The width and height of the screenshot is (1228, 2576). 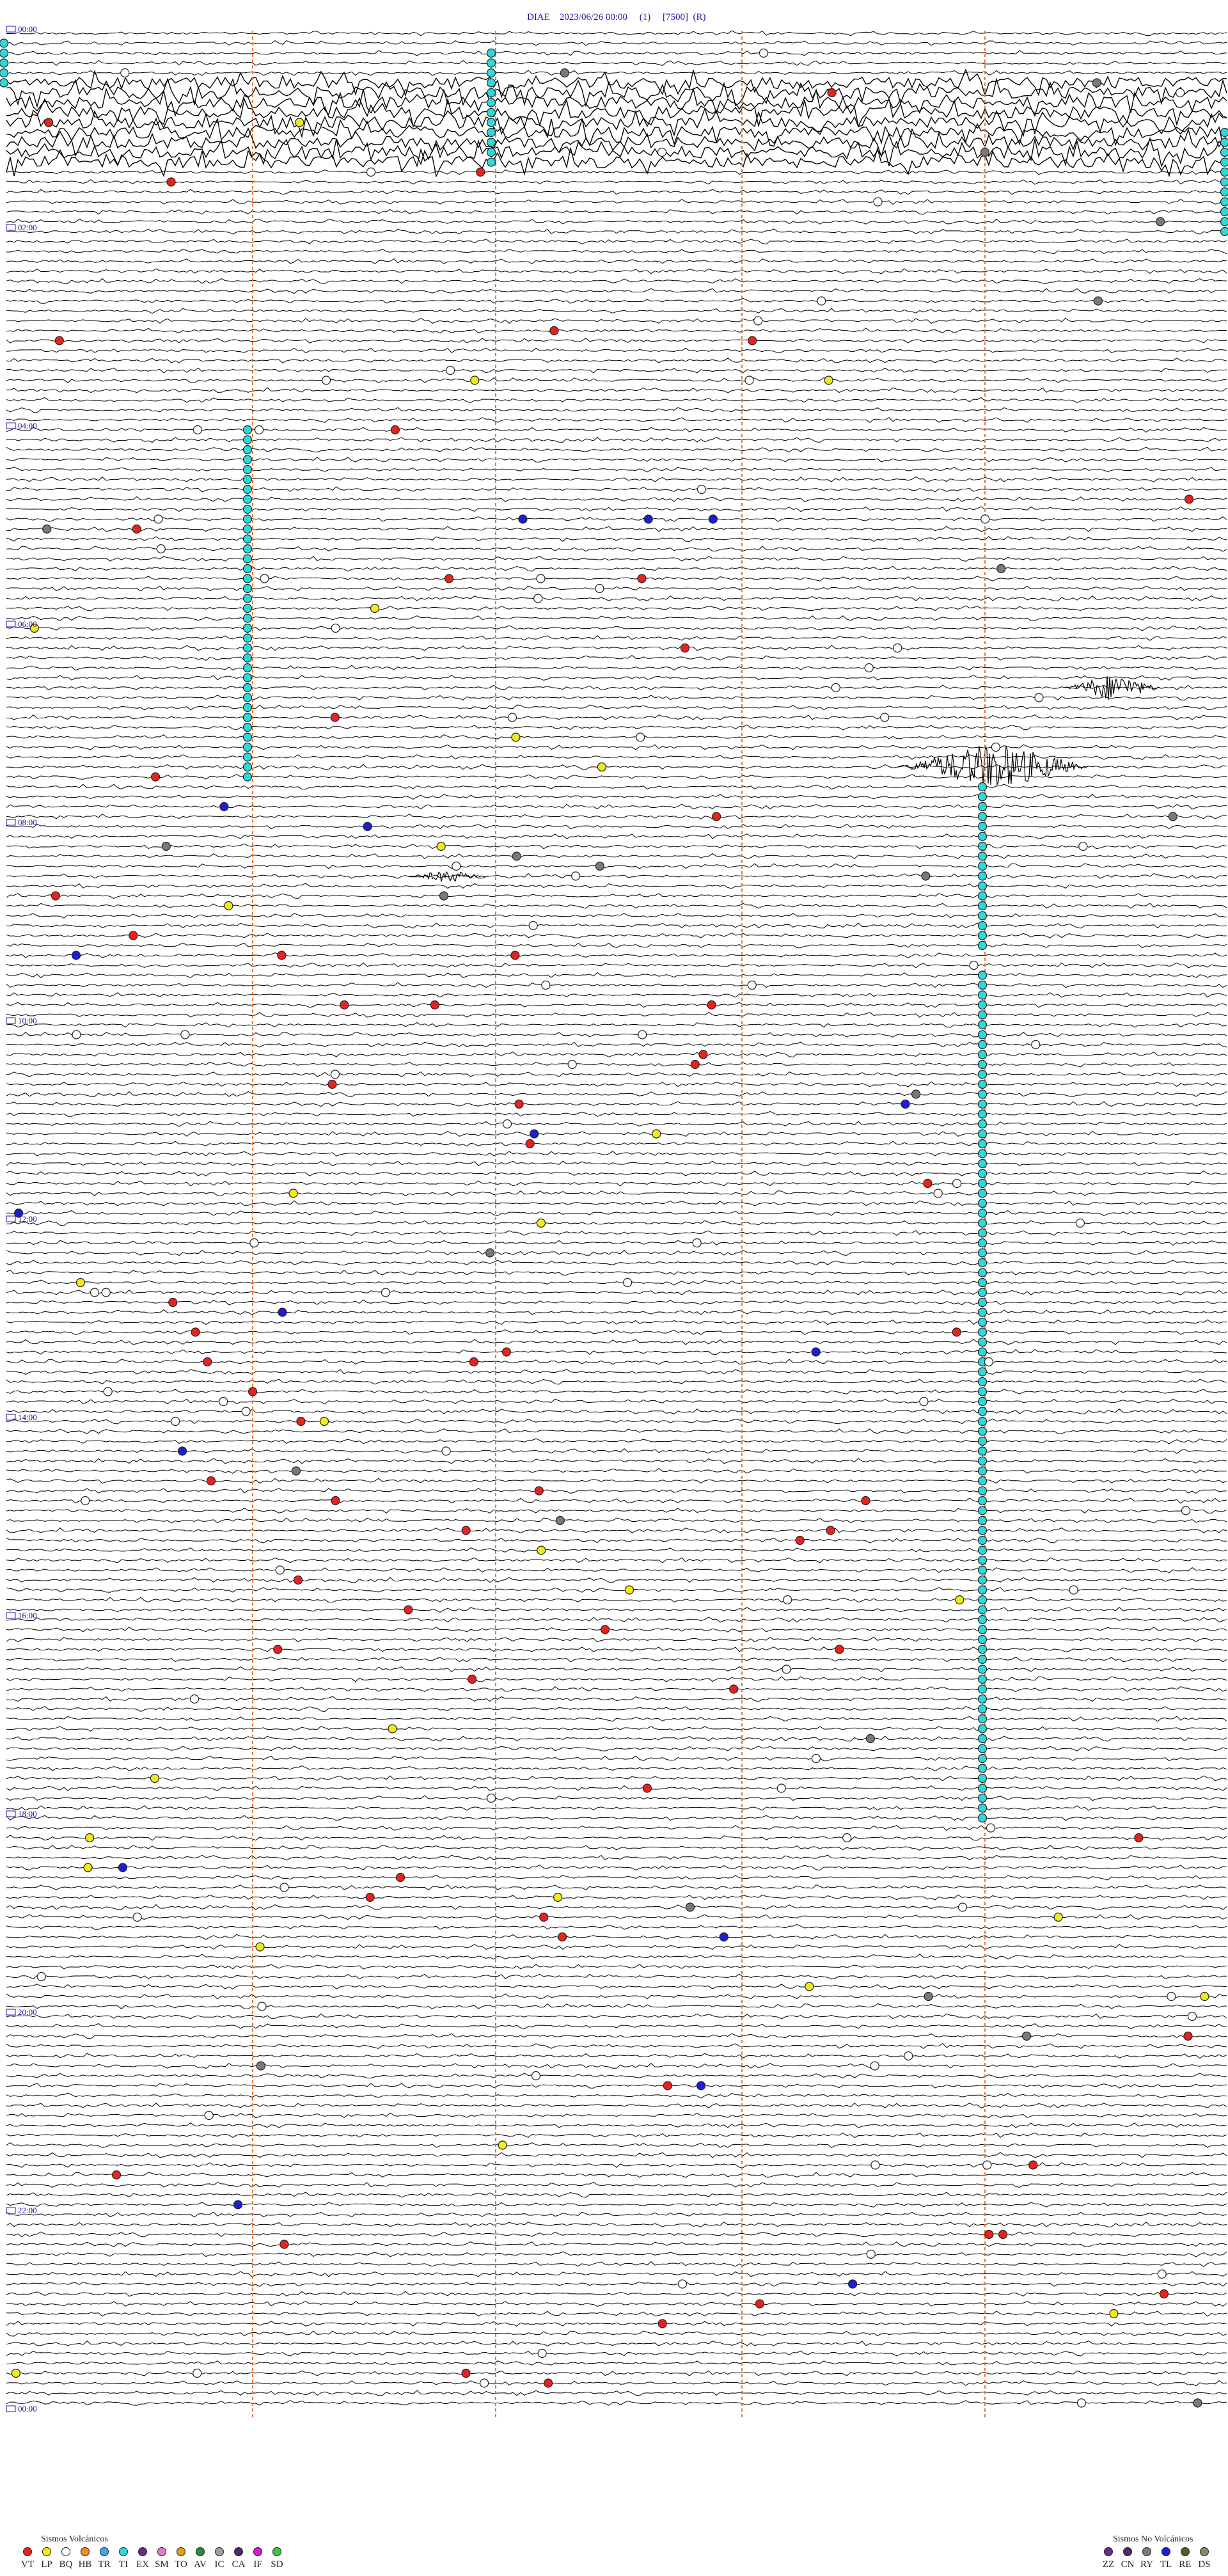 I want to click on time-label: 20:00, so click(x=27, y=2012).